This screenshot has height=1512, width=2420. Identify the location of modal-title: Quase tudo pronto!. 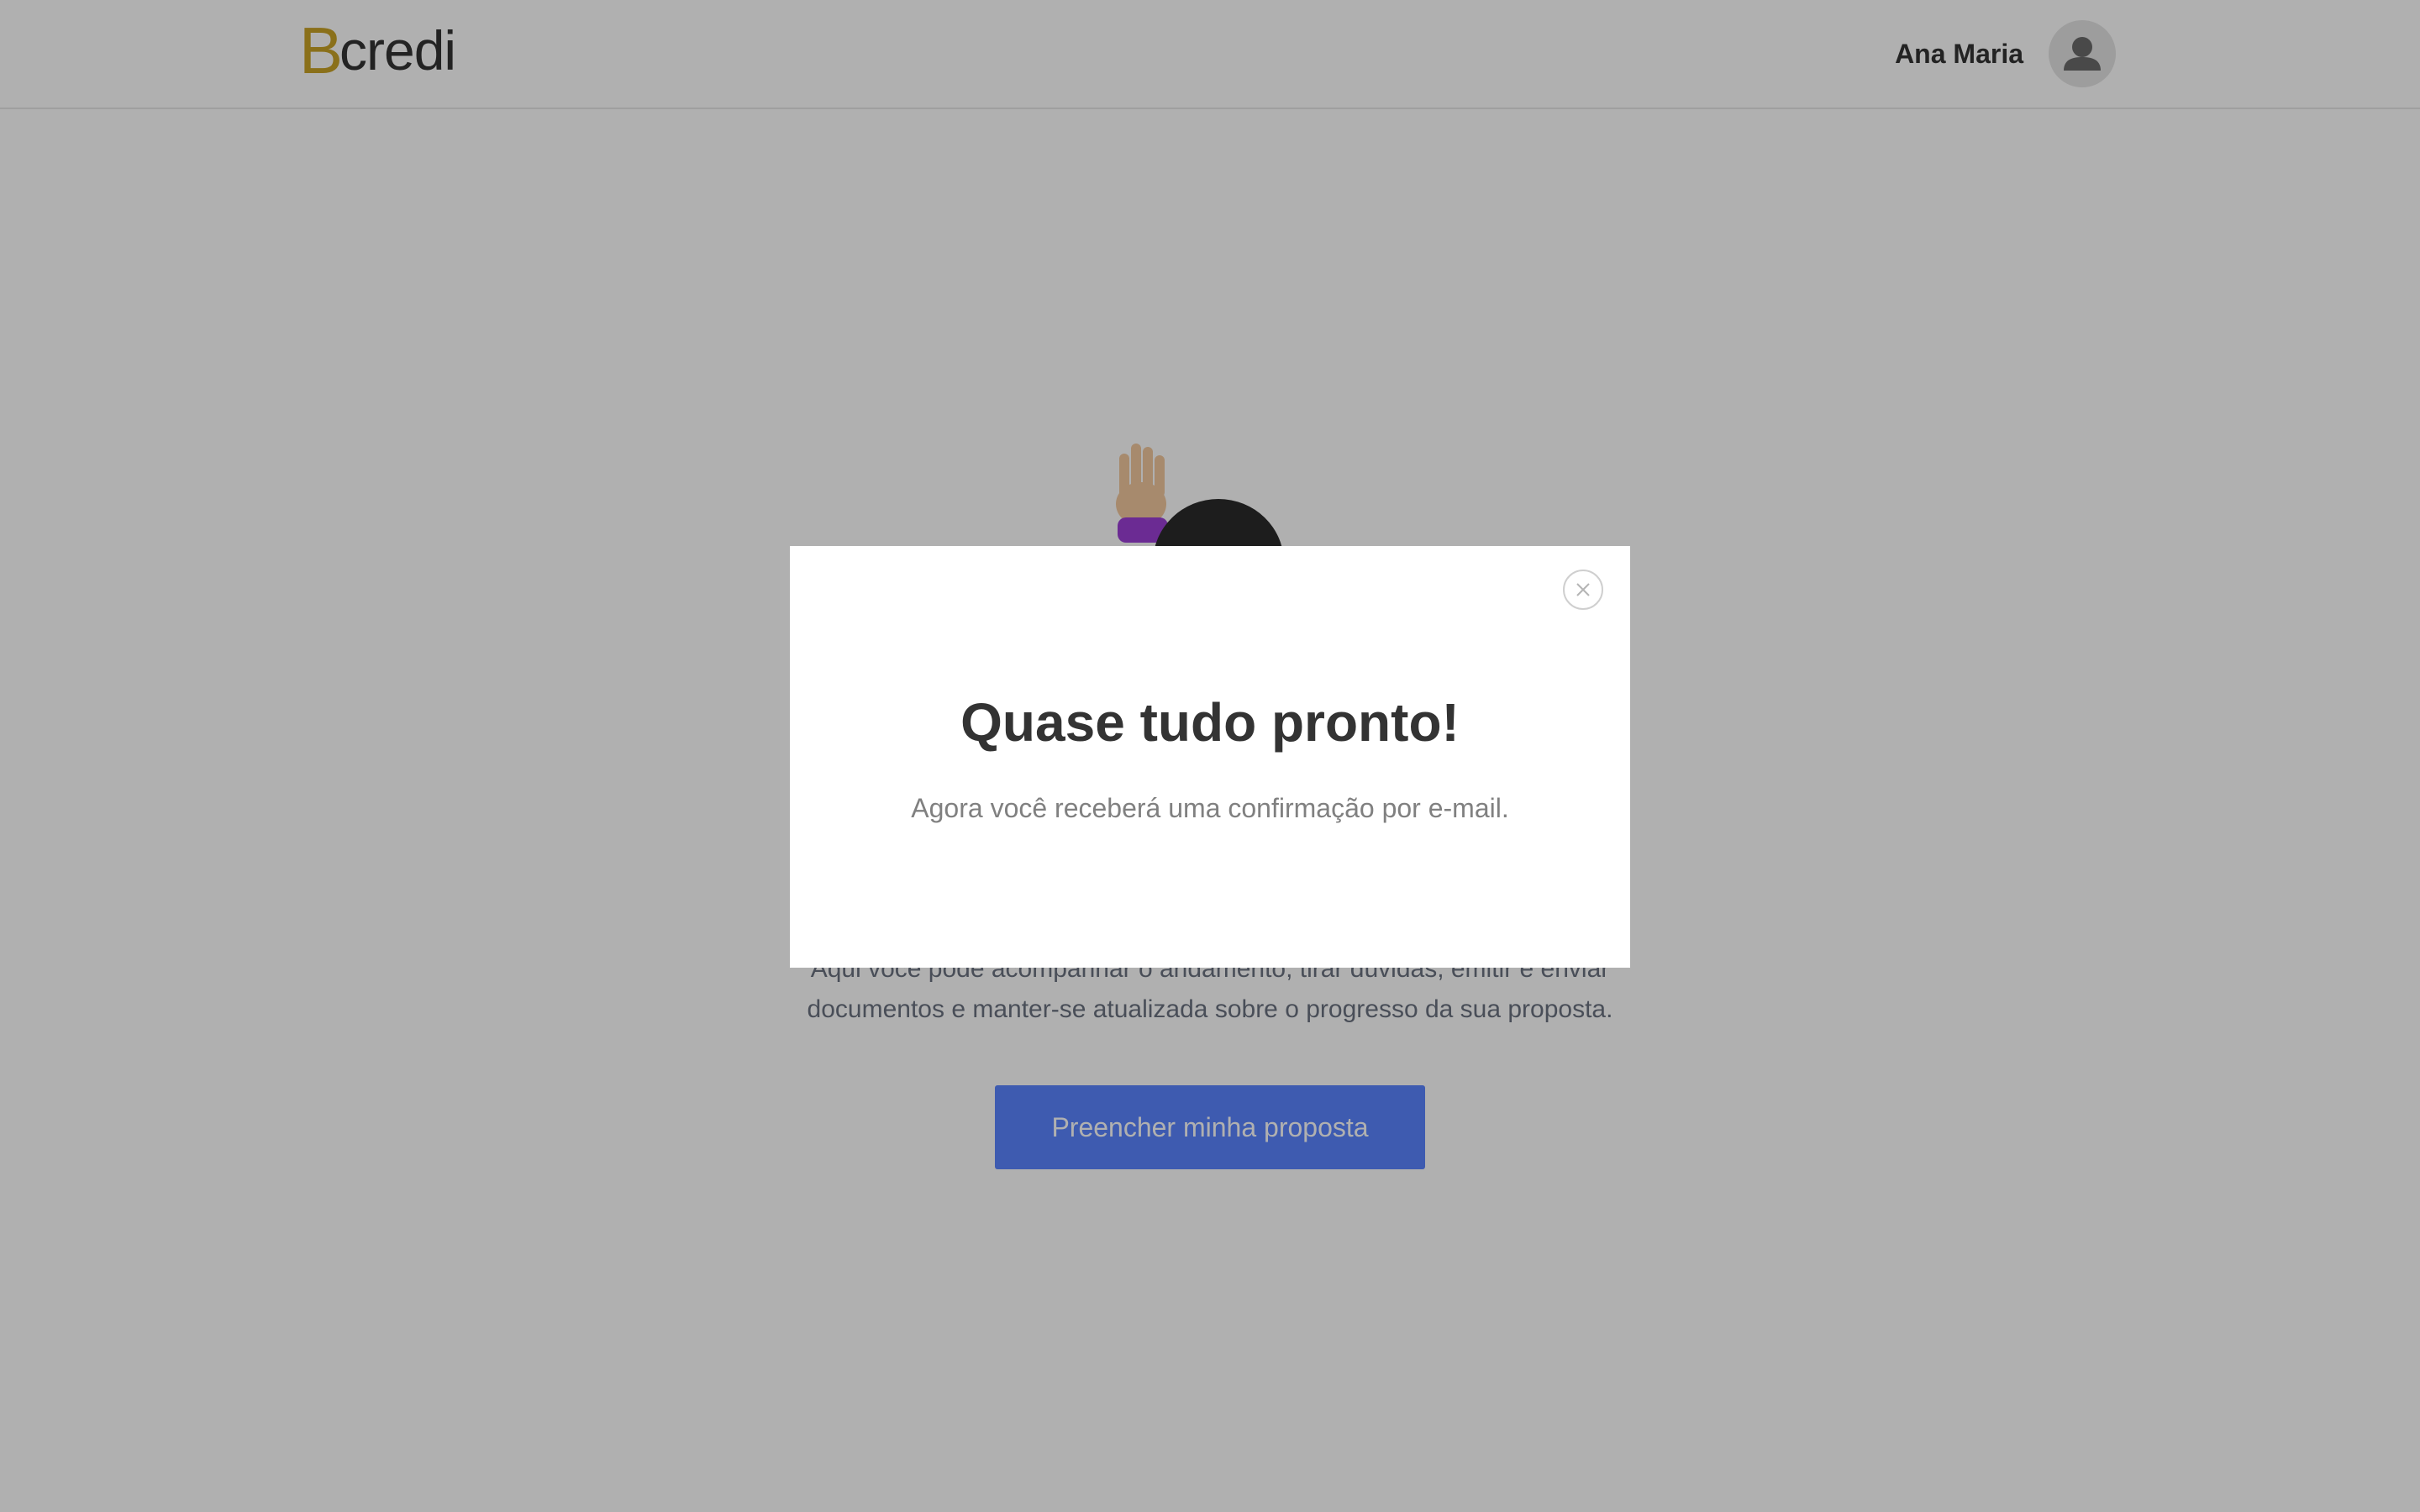
(1210, 722).